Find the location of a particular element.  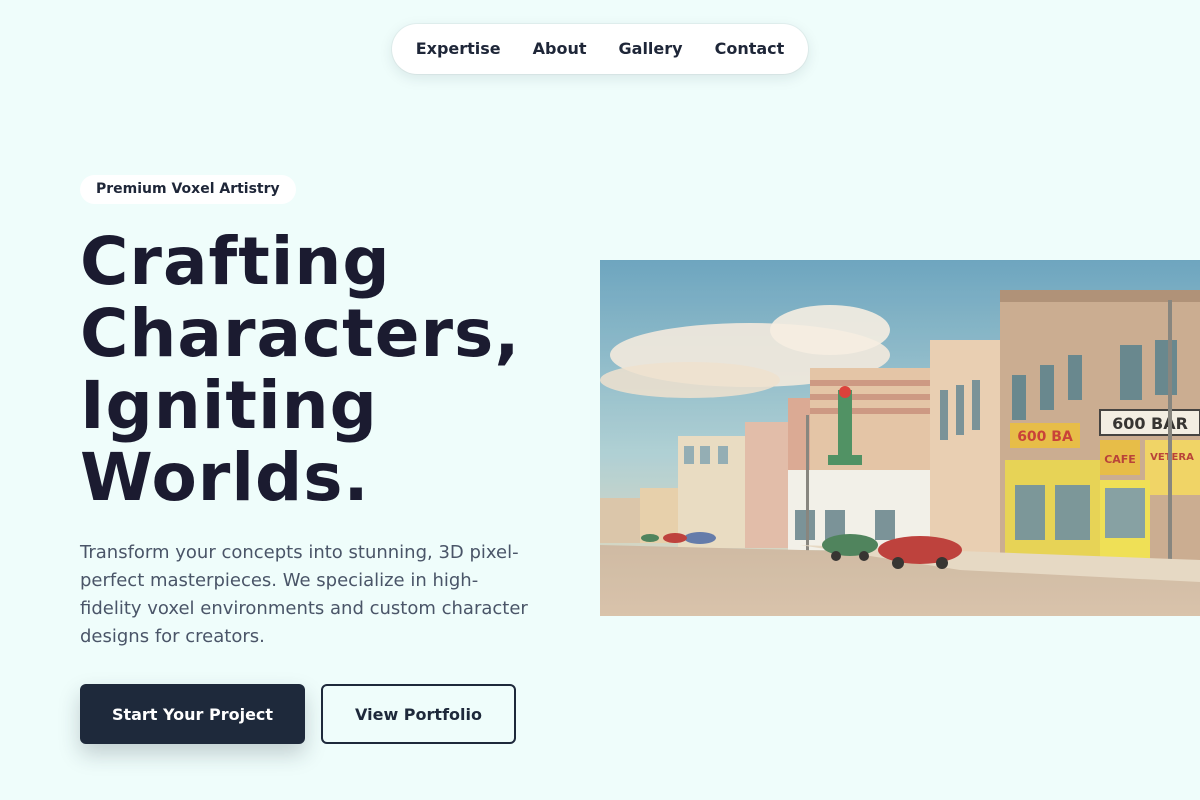

hero-badge: Premium Voxel Artistry is located at coordinates (188, 189).